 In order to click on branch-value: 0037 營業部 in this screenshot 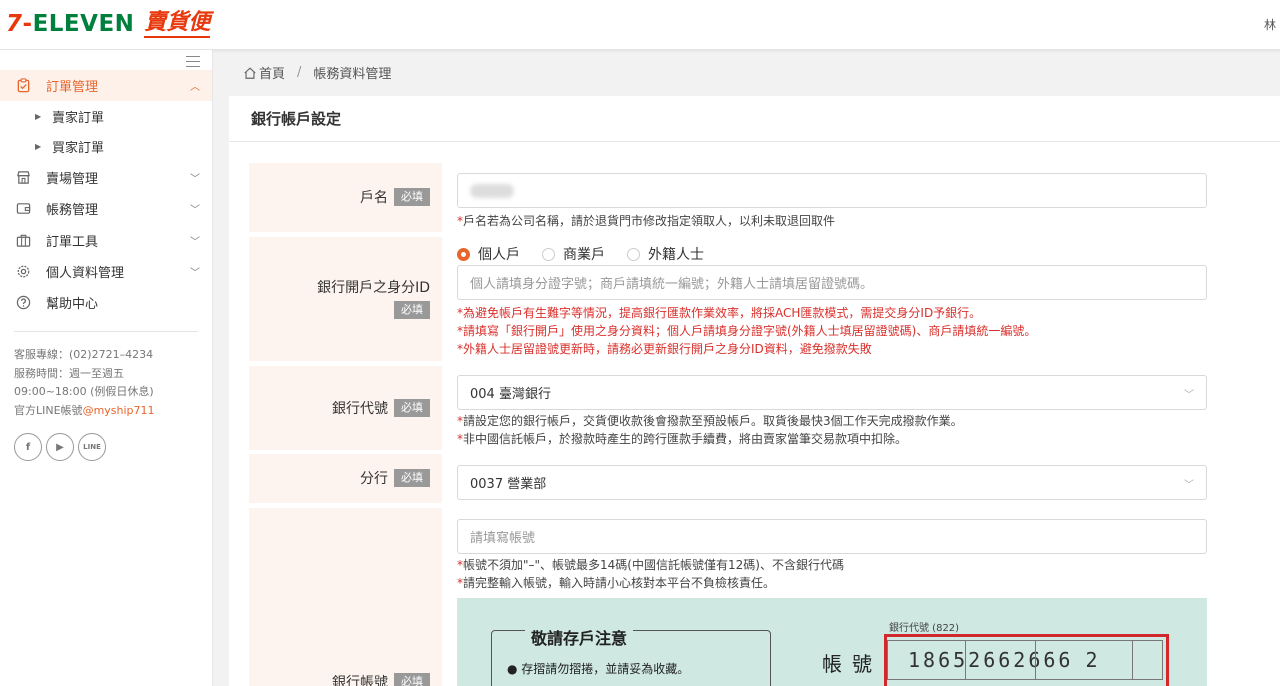, I will do `click(508, 484)`.